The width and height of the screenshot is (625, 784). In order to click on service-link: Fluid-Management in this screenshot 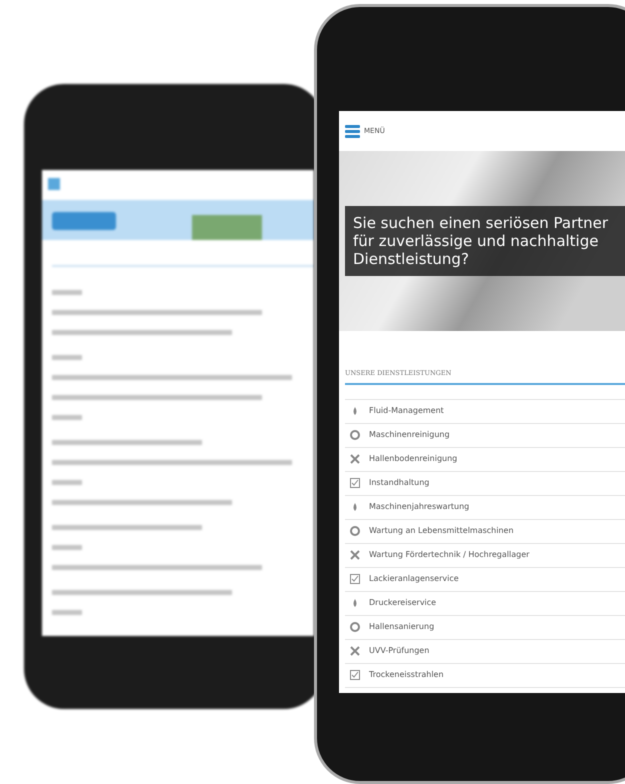, I will do `click(485, 412)`.